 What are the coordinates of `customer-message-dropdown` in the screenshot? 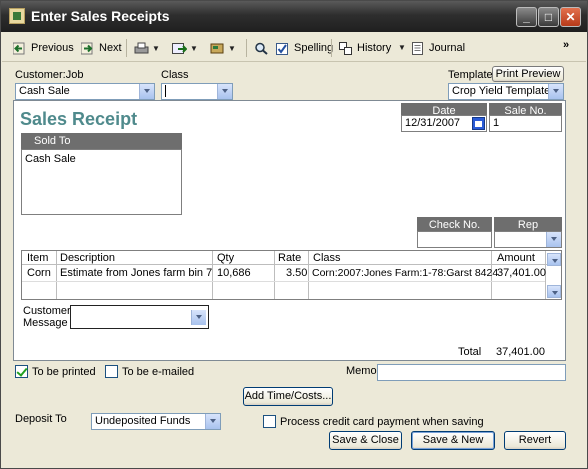 It's located at (139, 317).